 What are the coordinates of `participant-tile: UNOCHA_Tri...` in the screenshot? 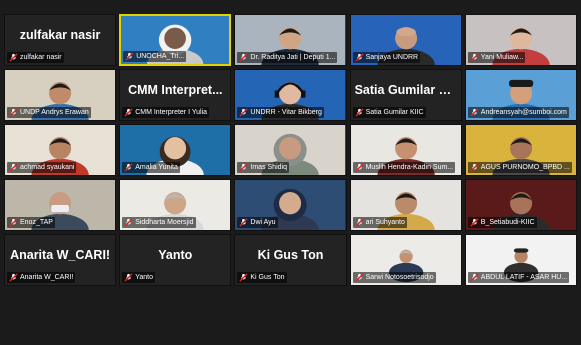 It's located at (175, 40).